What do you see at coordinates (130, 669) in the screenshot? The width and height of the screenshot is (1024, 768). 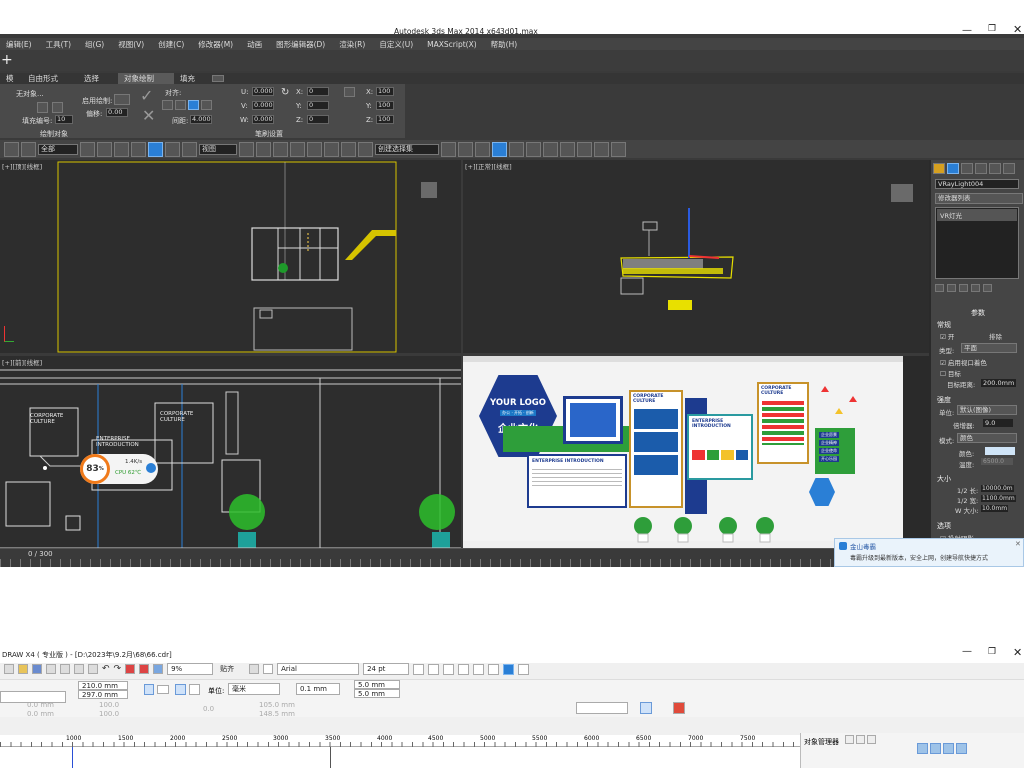 I see `cdr-import-icon` at bounding box center [130, 669].